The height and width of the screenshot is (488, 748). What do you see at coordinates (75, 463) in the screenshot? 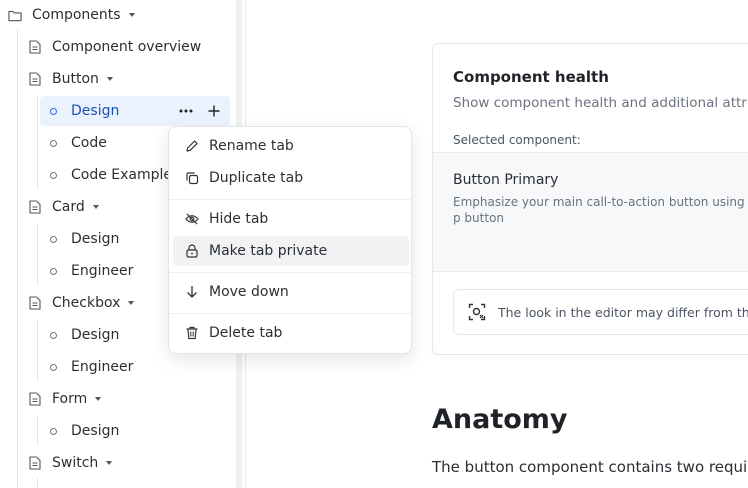
I see `sidebar-item-label: Switch` at bounding box center [75, 463].